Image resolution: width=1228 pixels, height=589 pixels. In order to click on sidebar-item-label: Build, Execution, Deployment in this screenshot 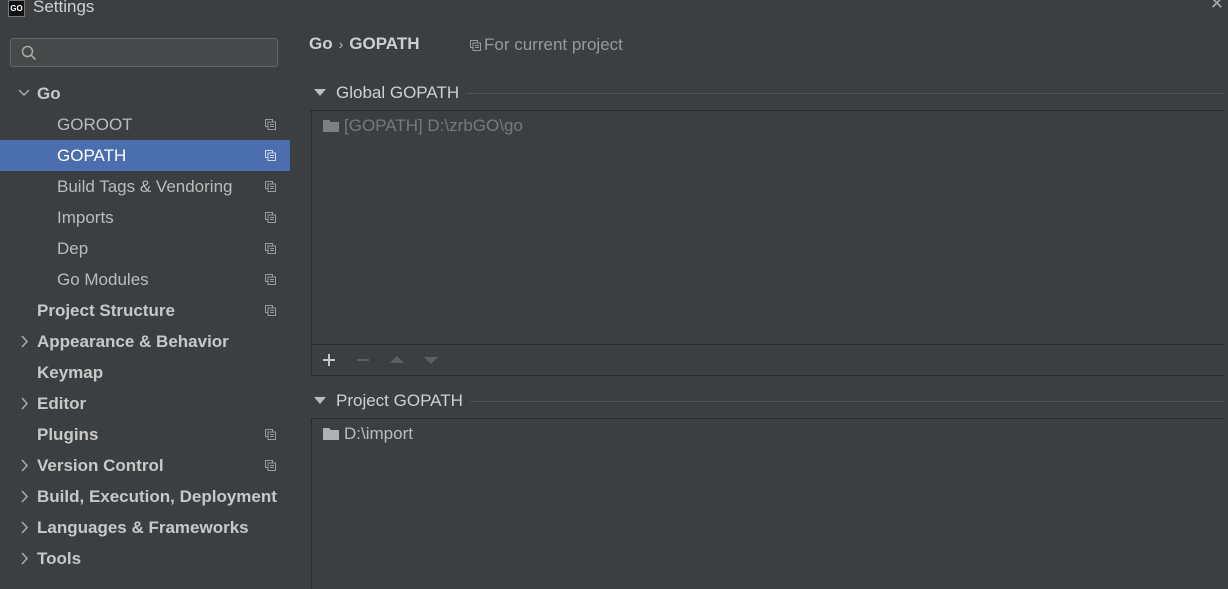, I will do `click(157, 496)`.